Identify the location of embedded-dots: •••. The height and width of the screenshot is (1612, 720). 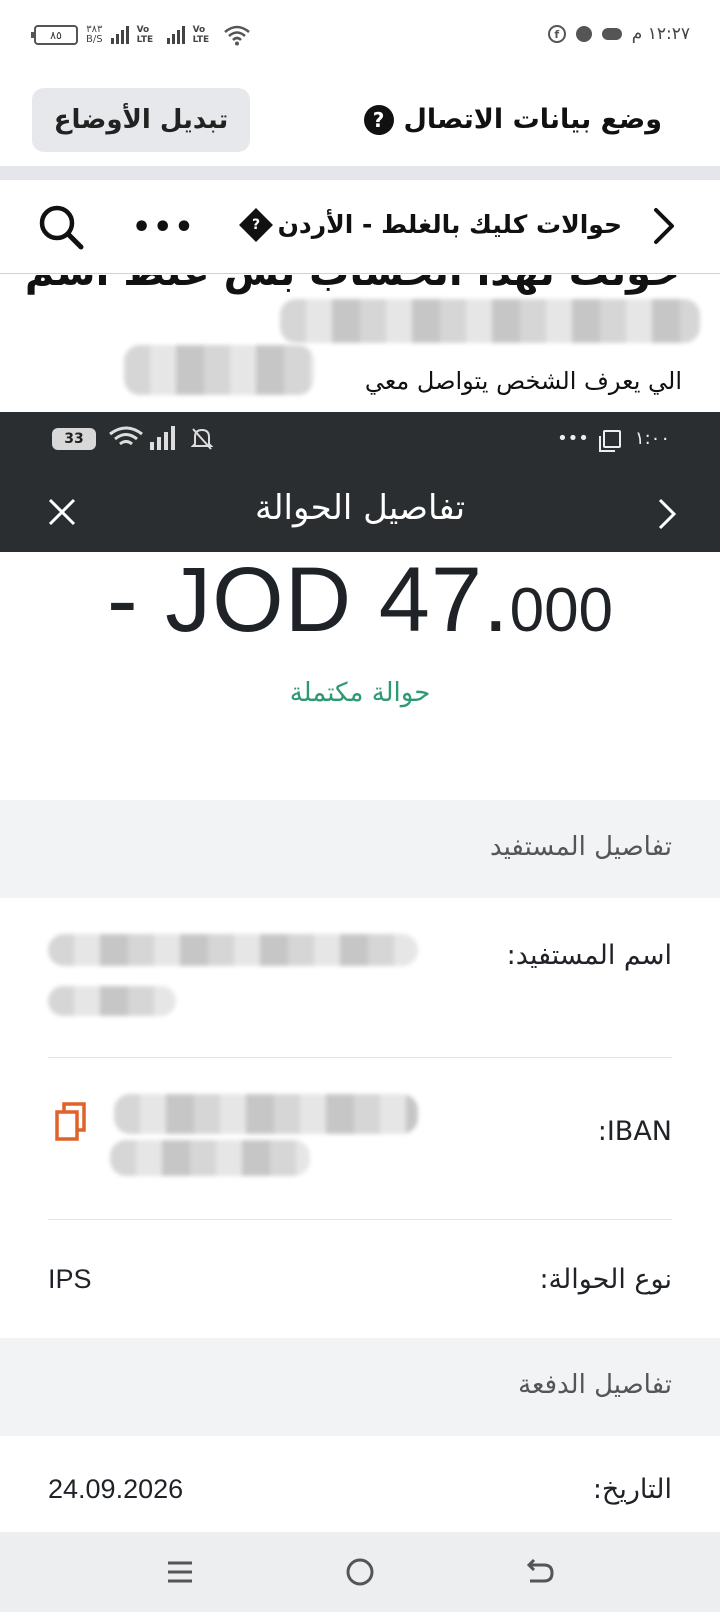
(573, 438).